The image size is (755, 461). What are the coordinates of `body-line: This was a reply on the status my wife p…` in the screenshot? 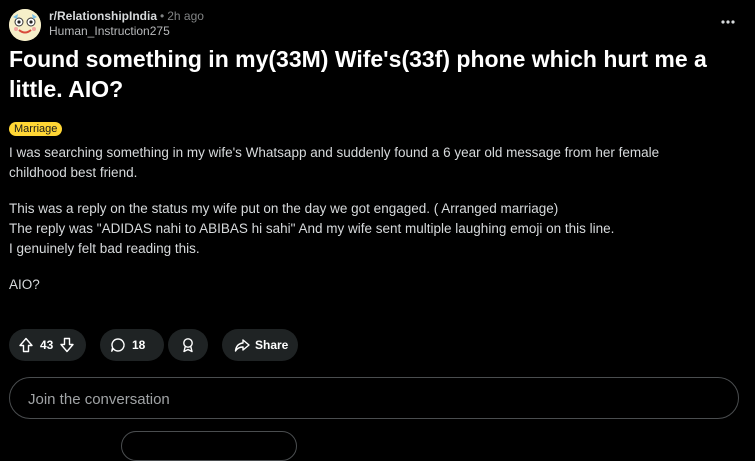 It's located at (284, 208).